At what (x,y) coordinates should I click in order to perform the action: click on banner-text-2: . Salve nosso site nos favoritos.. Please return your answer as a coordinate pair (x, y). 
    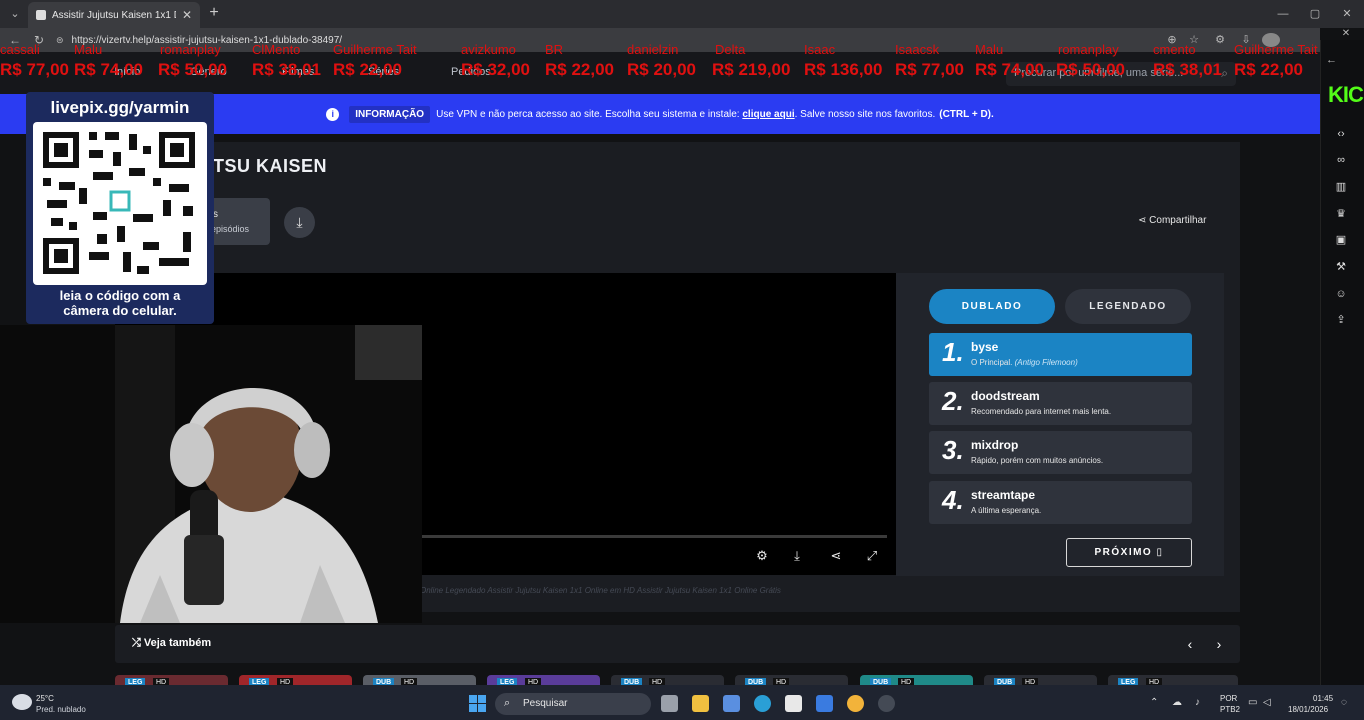
    Looking at the image, I should click on (865, 114).